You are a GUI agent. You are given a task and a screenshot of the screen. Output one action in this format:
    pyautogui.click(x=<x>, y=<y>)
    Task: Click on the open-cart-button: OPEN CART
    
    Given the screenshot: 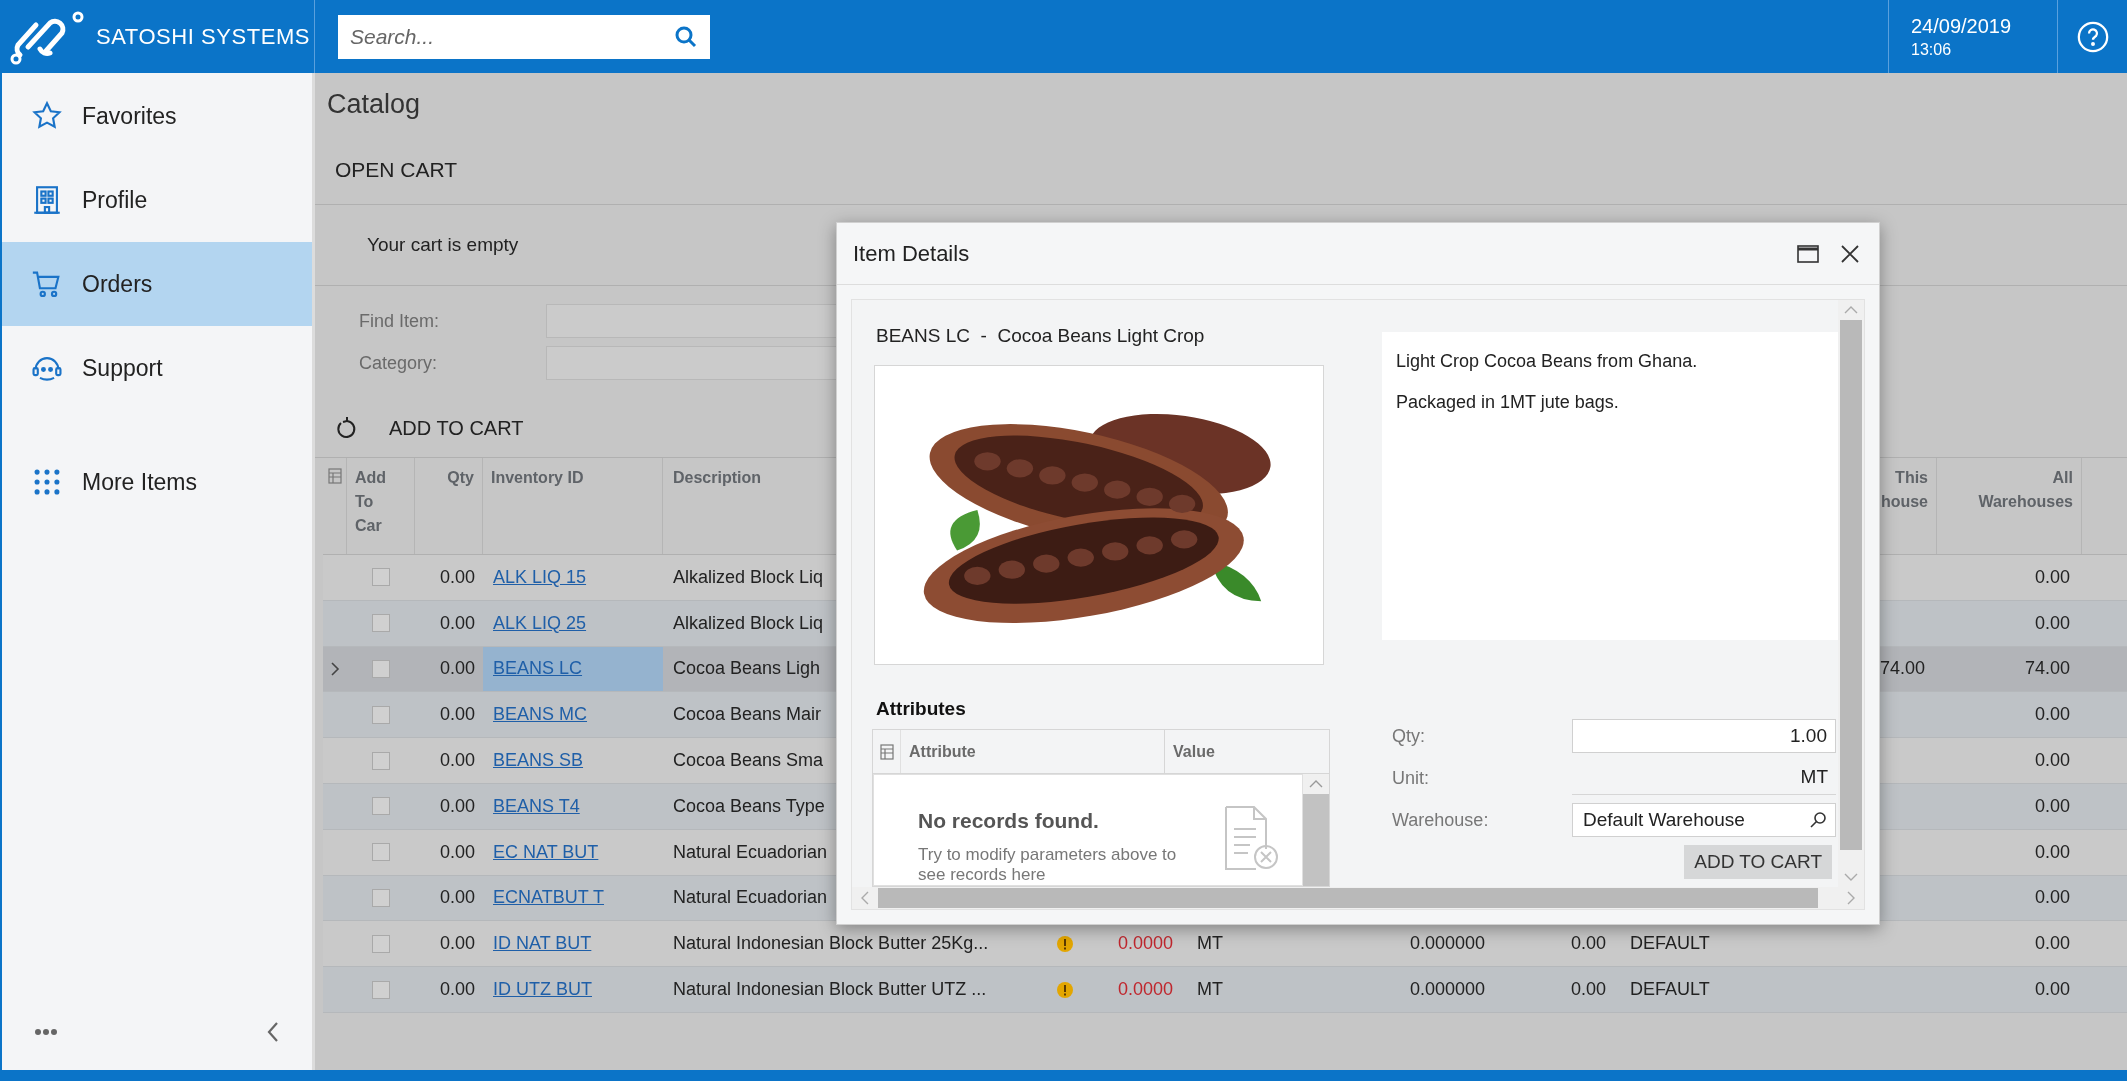 What is the action you would take?
    pyautogui.click(x=396, y=169)
    